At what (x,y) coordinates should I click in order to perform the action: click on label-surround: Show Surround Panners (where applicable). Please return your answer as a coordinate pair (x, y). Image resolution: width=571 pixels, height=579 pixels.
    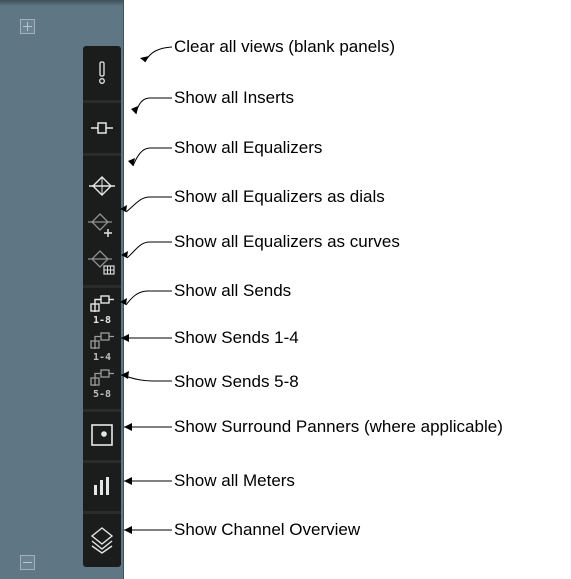
    Looking at the image, I should click on (338, 426).